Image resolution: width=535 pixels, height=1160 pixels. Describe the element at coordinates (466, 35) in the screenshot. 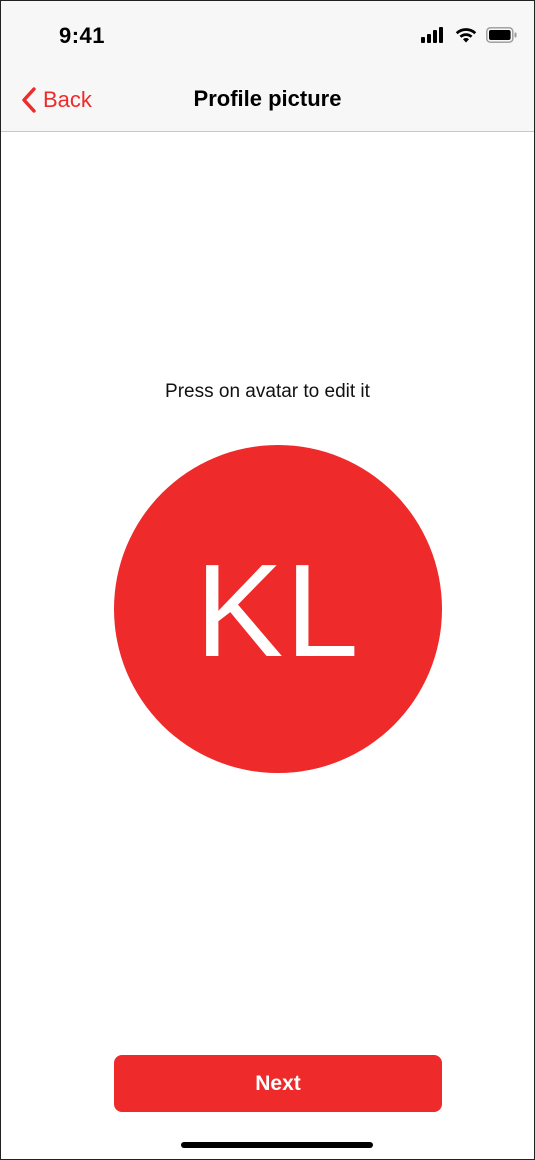

I see `wifi-icon` at that location.